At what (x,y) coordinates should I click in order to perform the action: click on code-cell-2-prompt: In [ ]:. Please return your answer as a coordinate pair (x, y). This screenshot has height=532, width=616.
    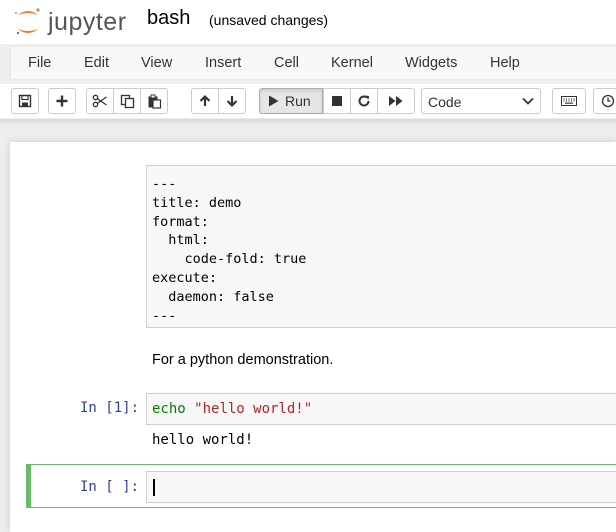
    Looking at the image, I should click on (110, 487).